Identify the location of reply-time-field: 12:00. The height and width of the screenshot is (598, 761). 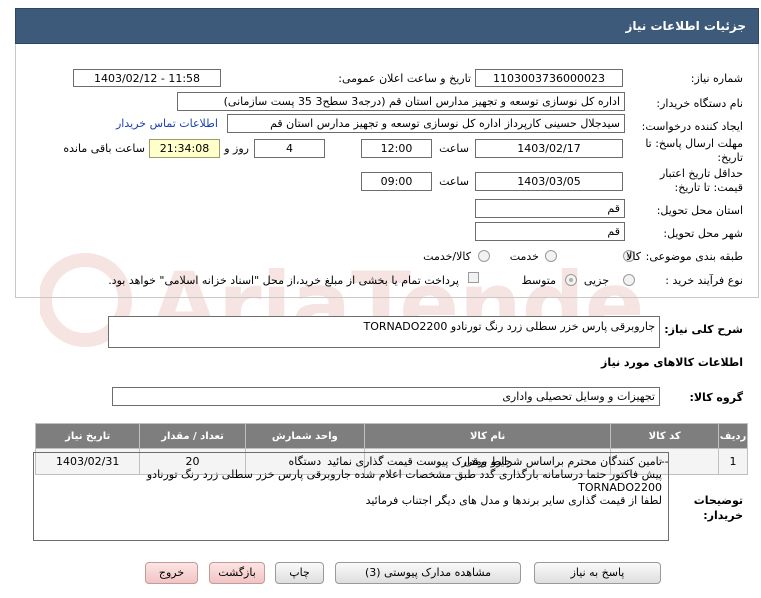
(396, 148).